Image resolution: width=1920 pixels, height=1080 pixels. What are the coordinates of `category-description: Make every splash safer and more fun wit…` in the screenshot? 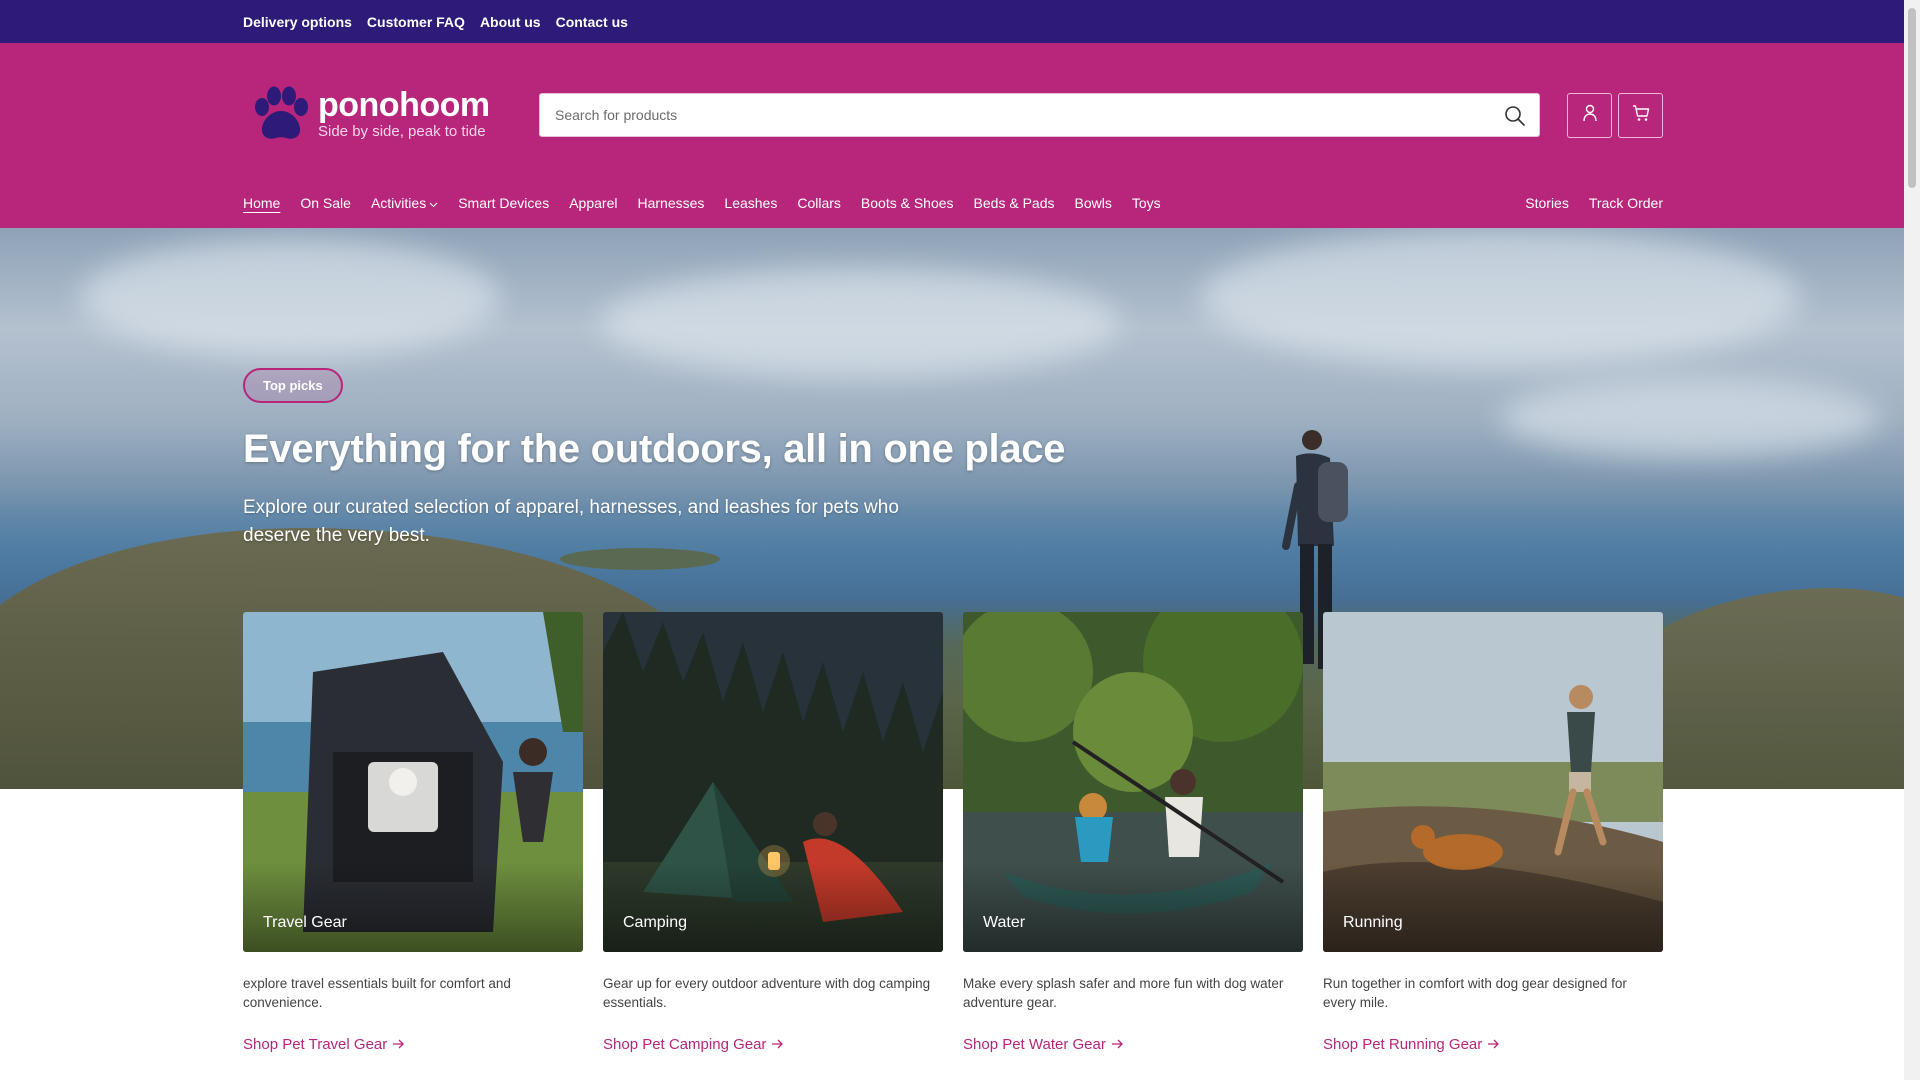 It's located at (1123, 993).